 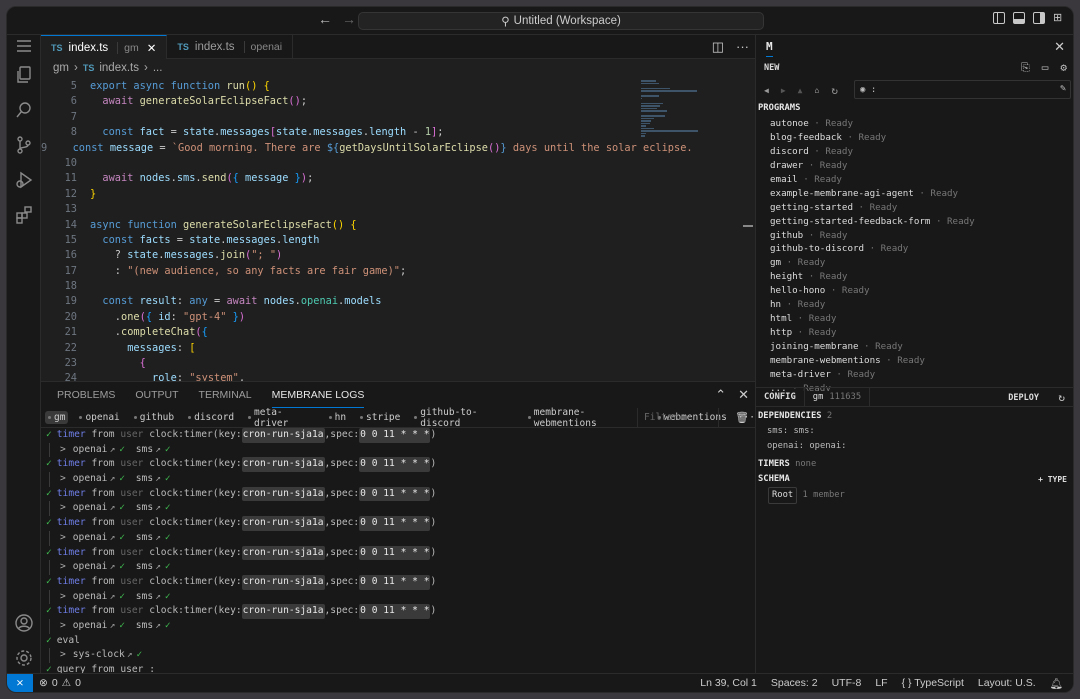 What do you see at coordinates (24, 74) in the screenshot?
I see `explorer-icon` at bounding box center [24, 74].